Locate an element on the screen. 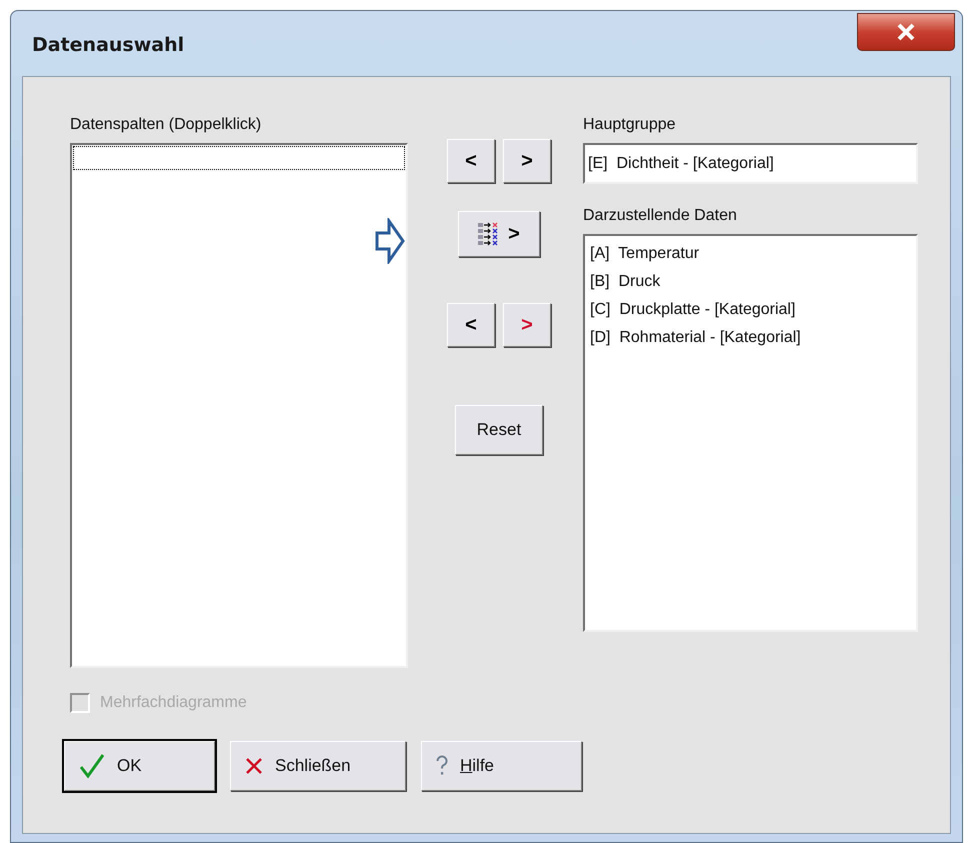 The height and width of the screenshot is (843, 973). focused-list-row is located at coordinates (239, 158).